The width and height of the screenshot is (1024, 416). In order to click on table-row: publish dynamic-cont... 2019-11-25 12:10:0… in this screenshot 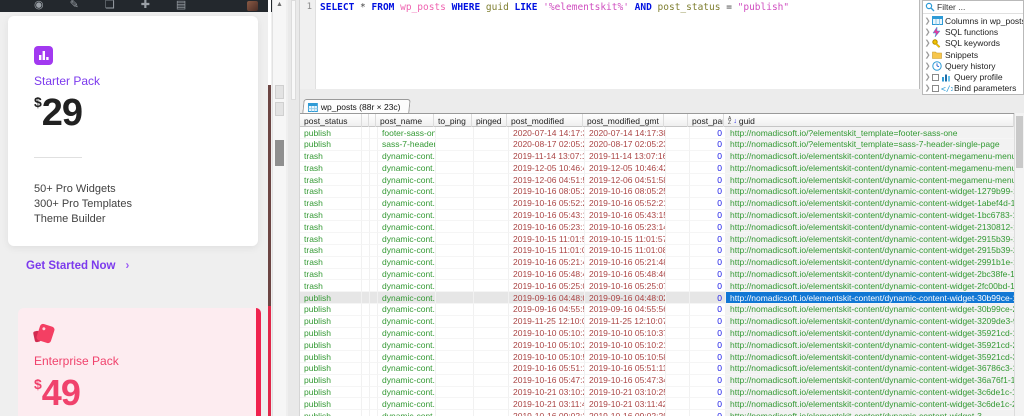, I will do `click(657, 321)`.